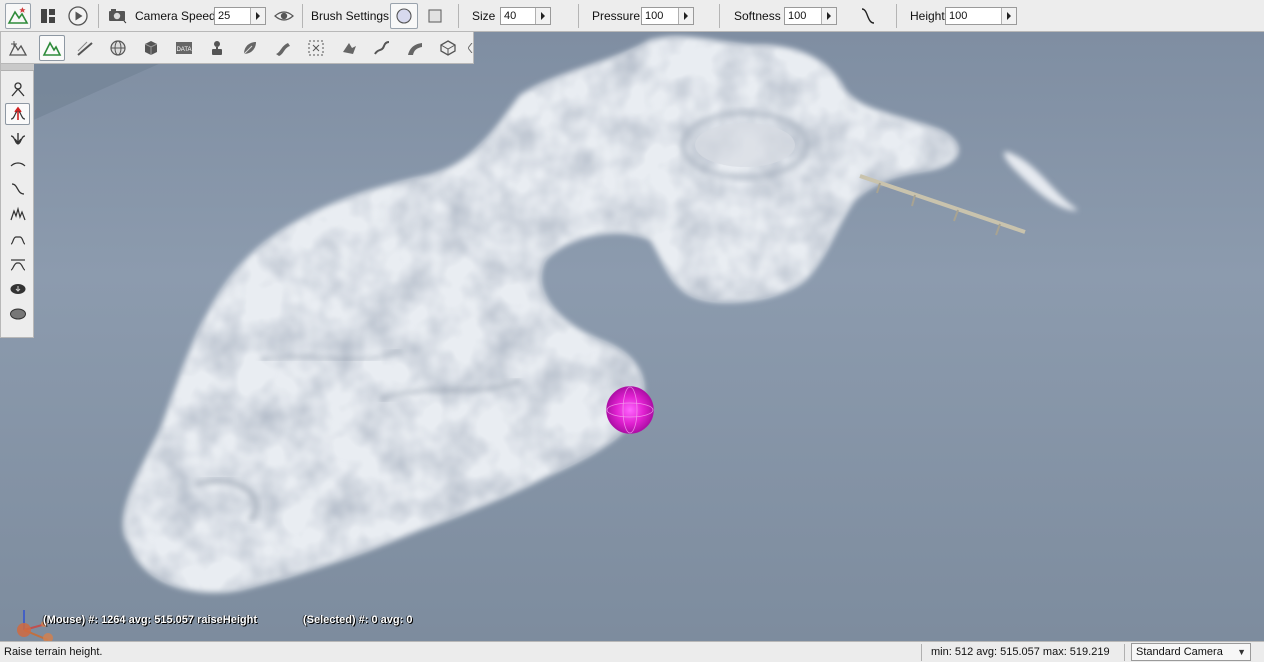  What do you see at coordinates (803, 16) in the screenshot?
I see `softness-value: 100` at bounding box center [803, 16].